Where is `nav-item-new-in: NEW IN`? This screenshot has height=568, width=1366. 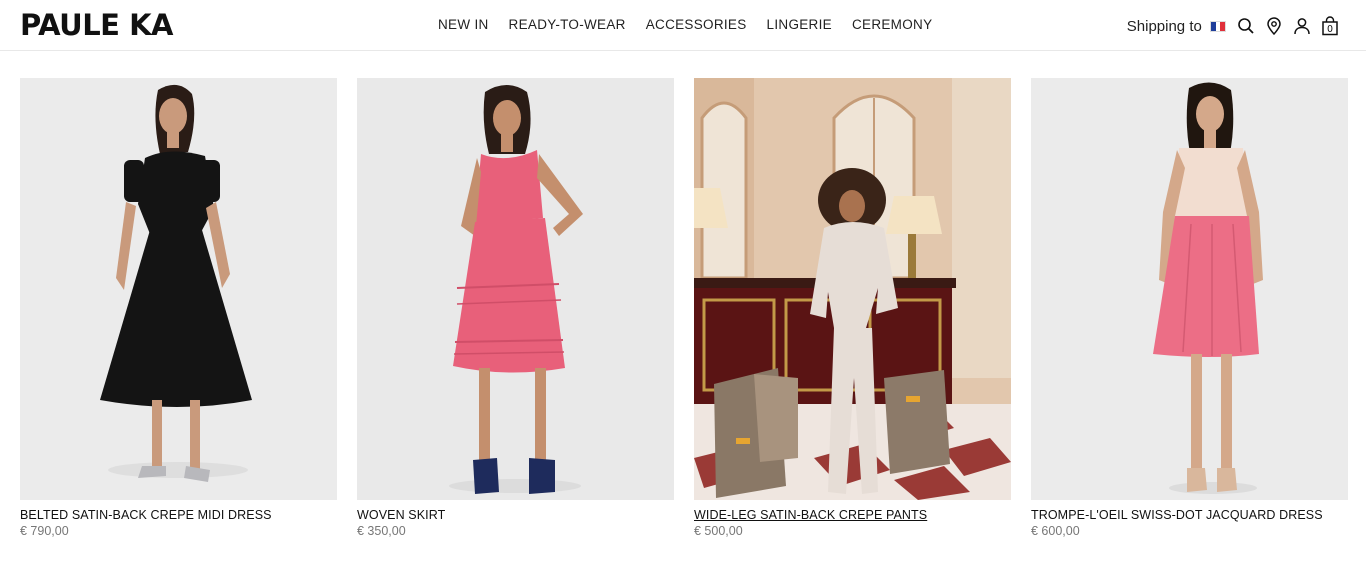 nav-item-new-in: NEW IN is located at coordinates (463, 24).